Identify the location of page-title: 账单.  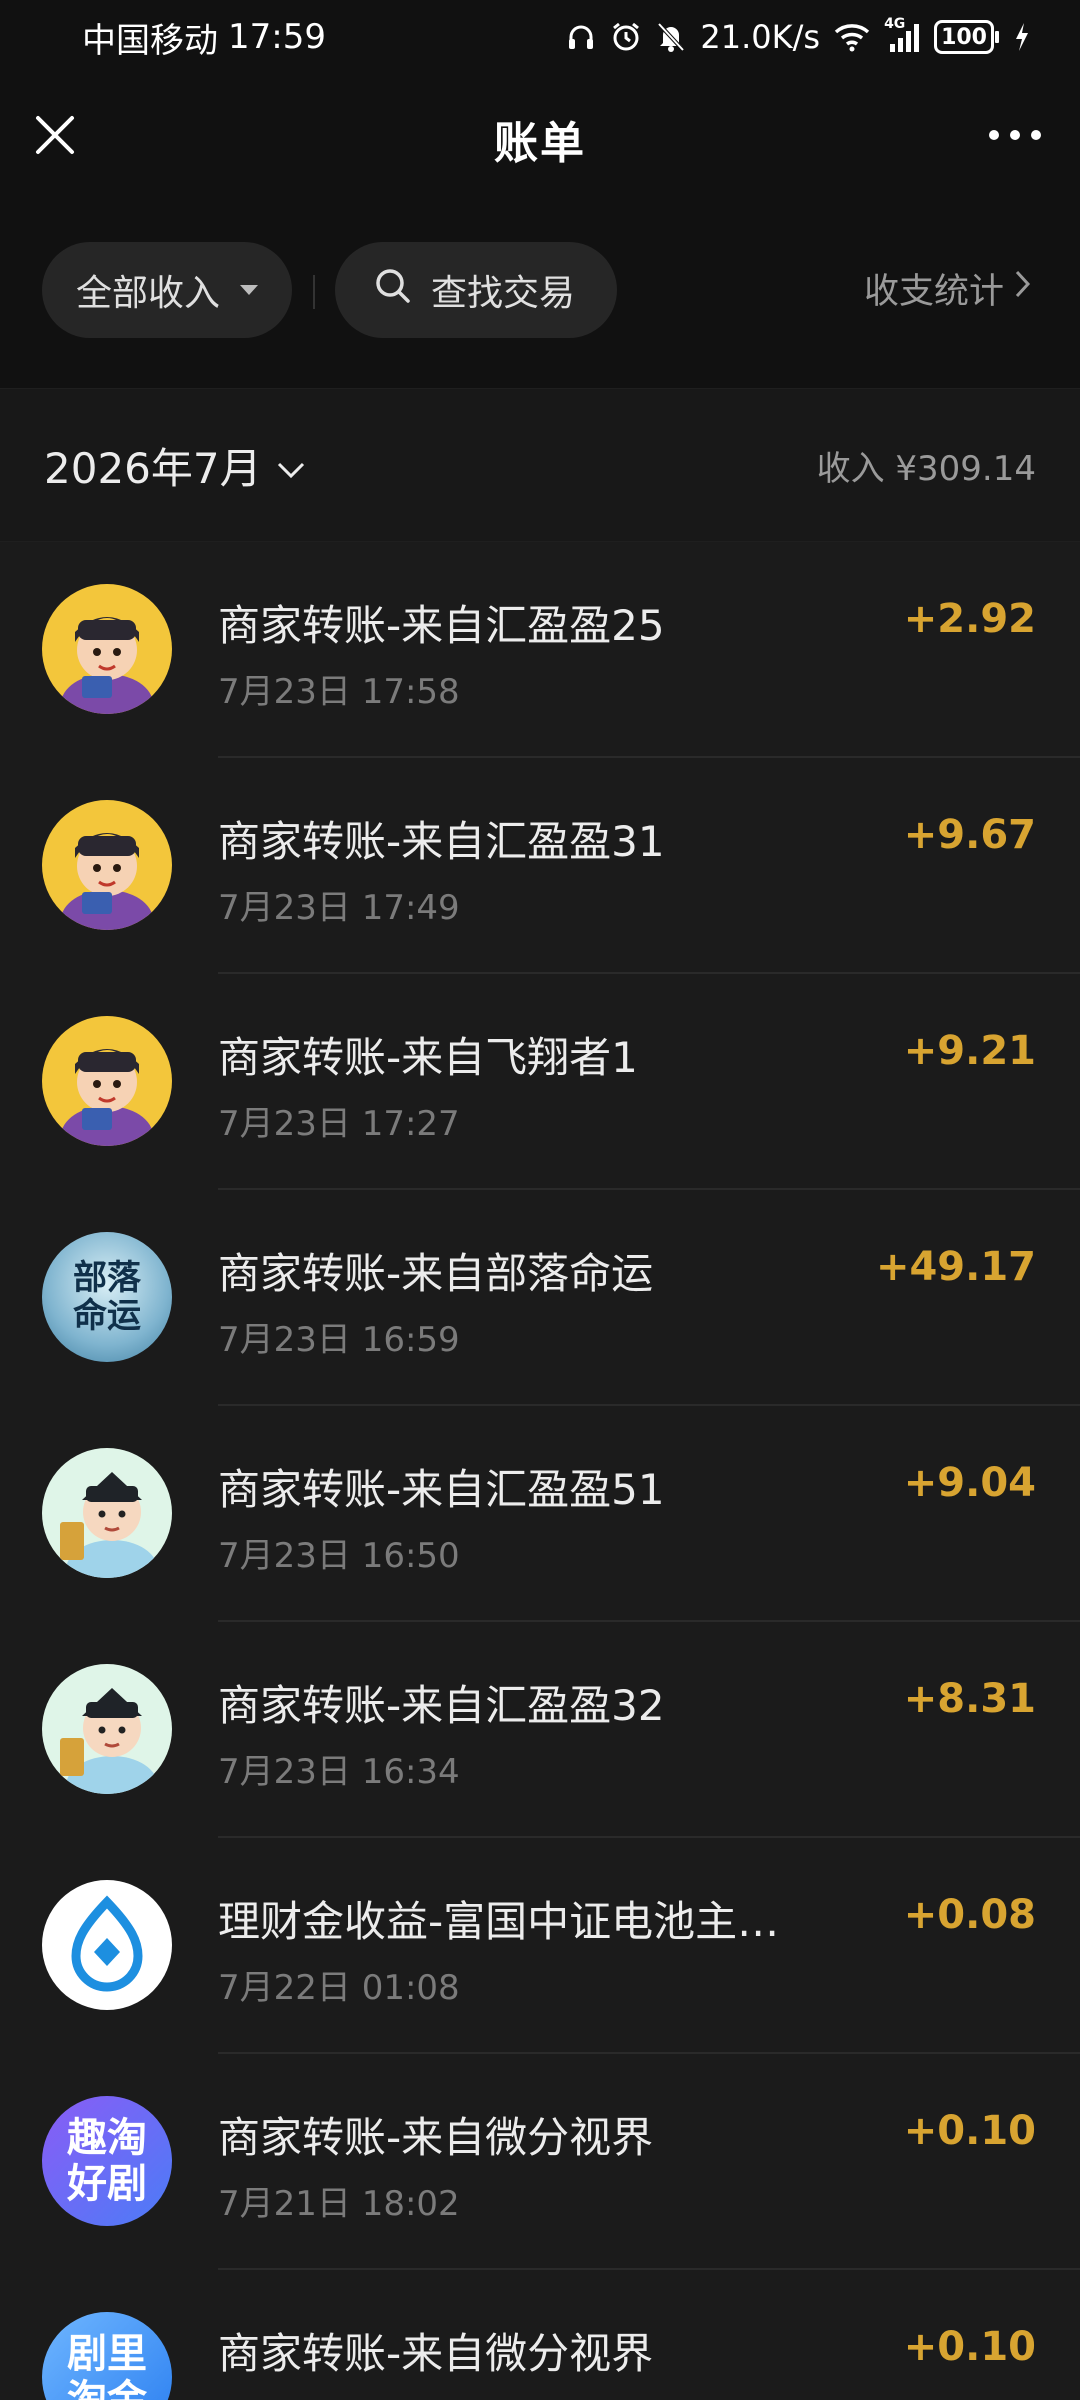
(540, 143).